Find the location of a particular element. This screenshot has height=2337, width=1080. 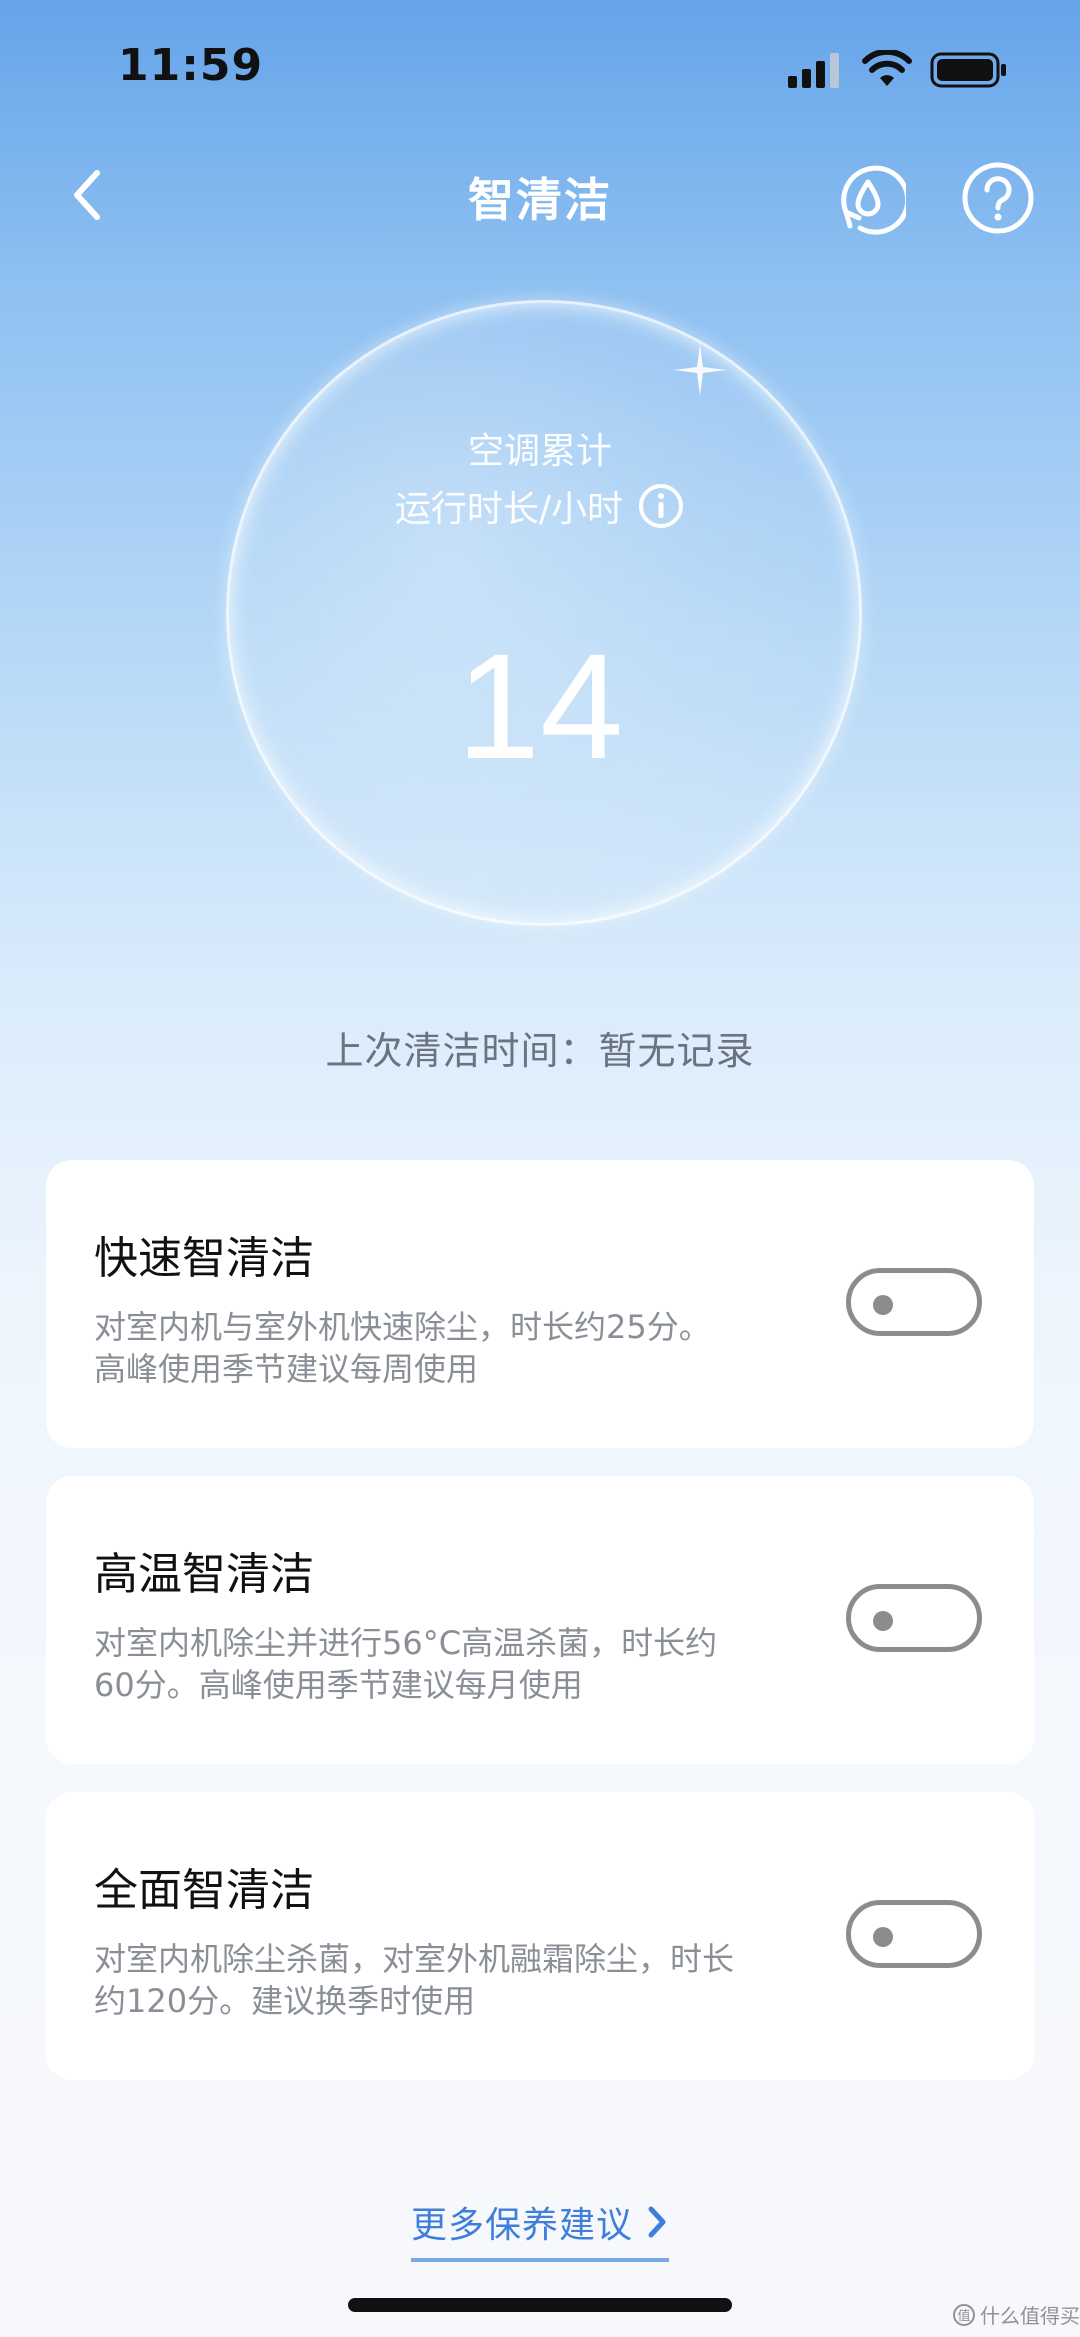

card-description-line2: 约120分。建议换季时使用 is located at coordinates (285, 2001).